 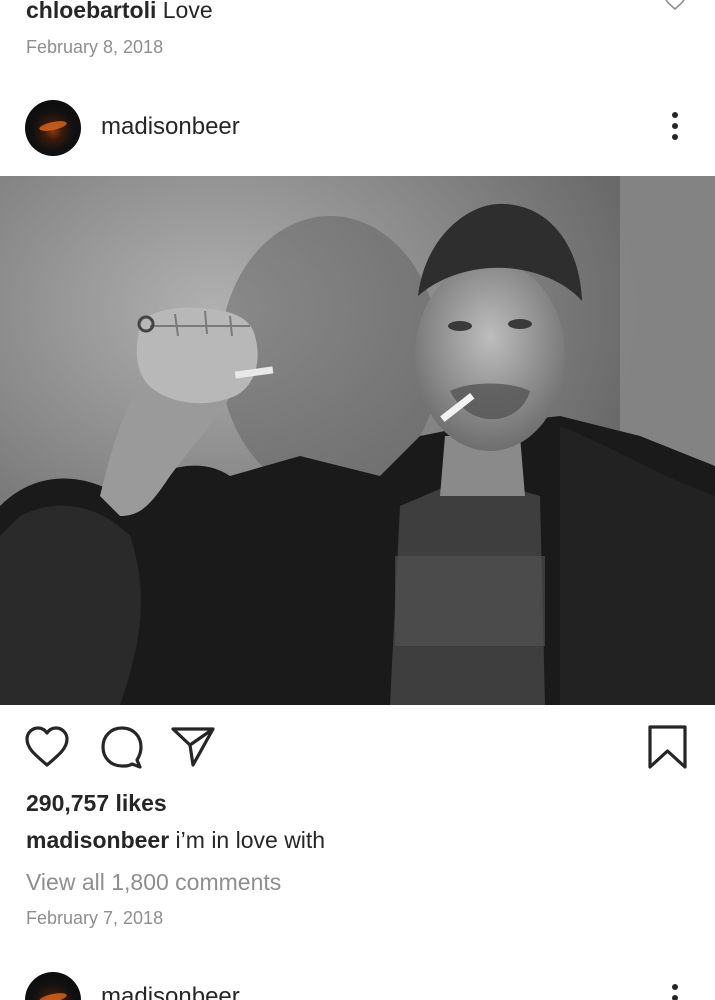 What do you see at coordinates (122, 747) in the screenshot?
I see `comment-icon` at bounding box center [122, 747].